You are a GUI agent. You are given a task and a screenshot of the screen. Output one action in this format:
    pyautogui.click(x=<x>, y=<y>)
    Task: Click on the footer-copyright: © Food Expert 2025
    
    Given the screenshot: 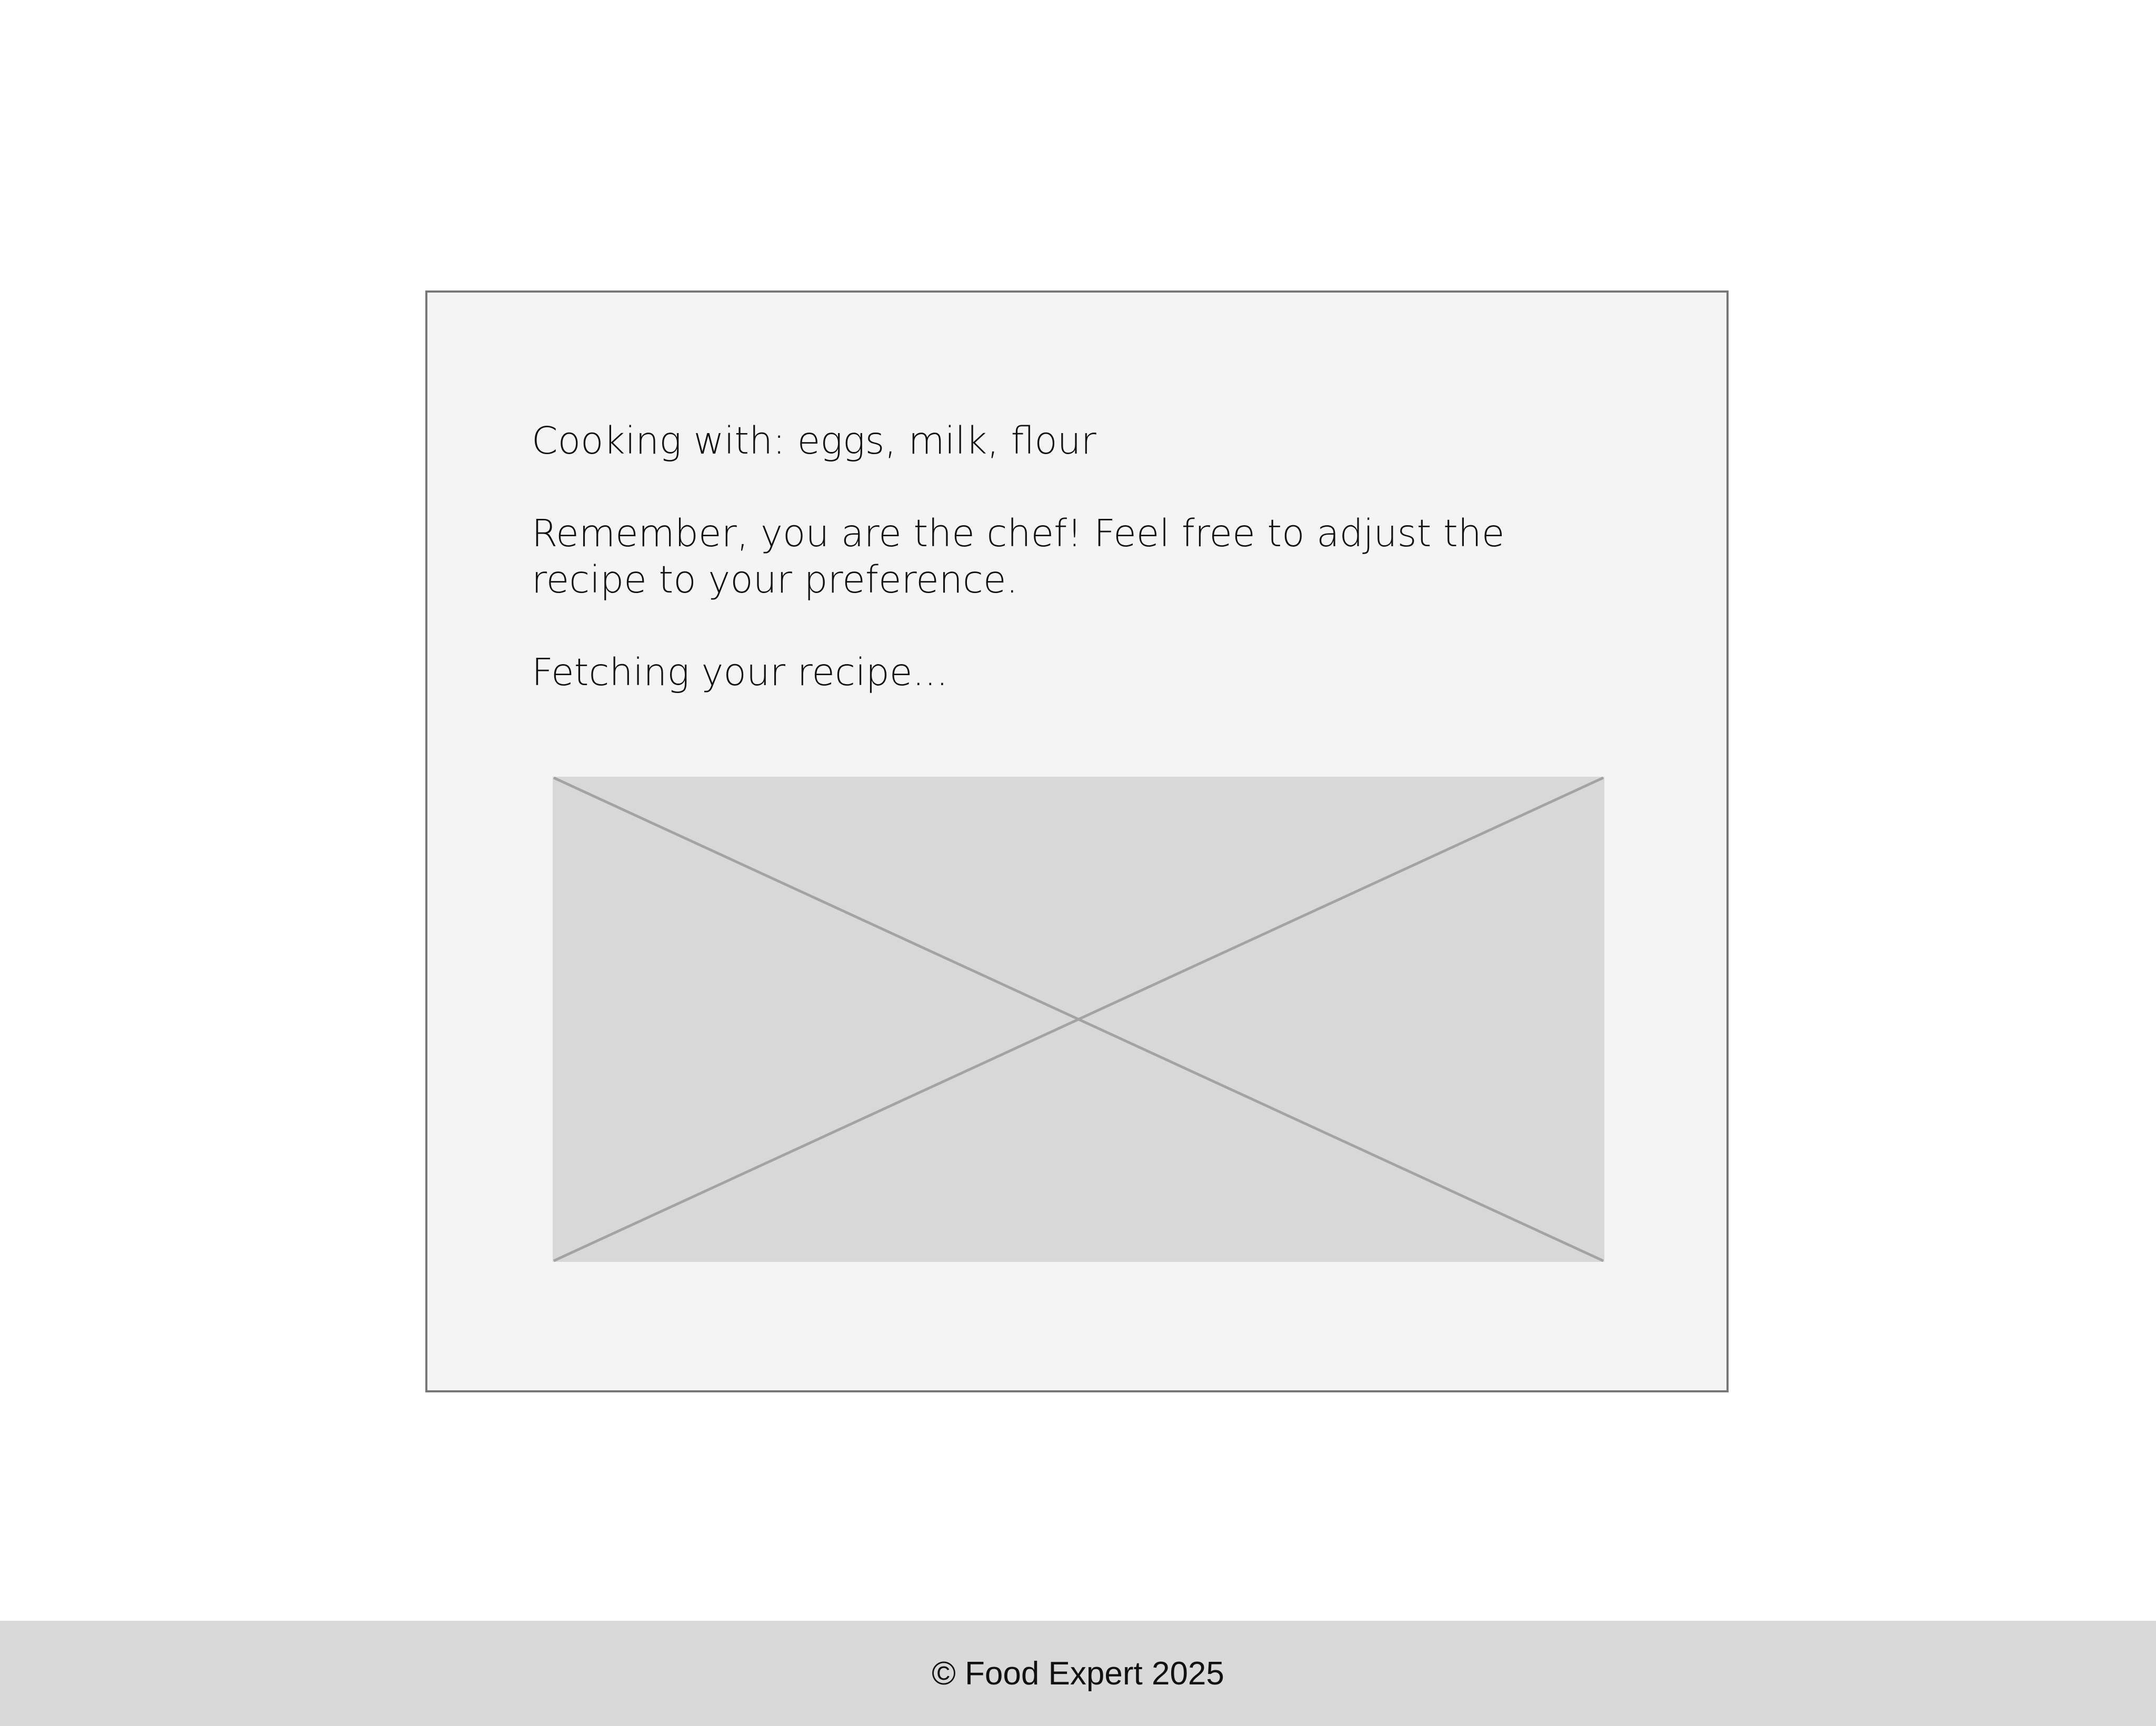 What is the action you would take?
    pyautogui.click(x=1078, y=1674)
    